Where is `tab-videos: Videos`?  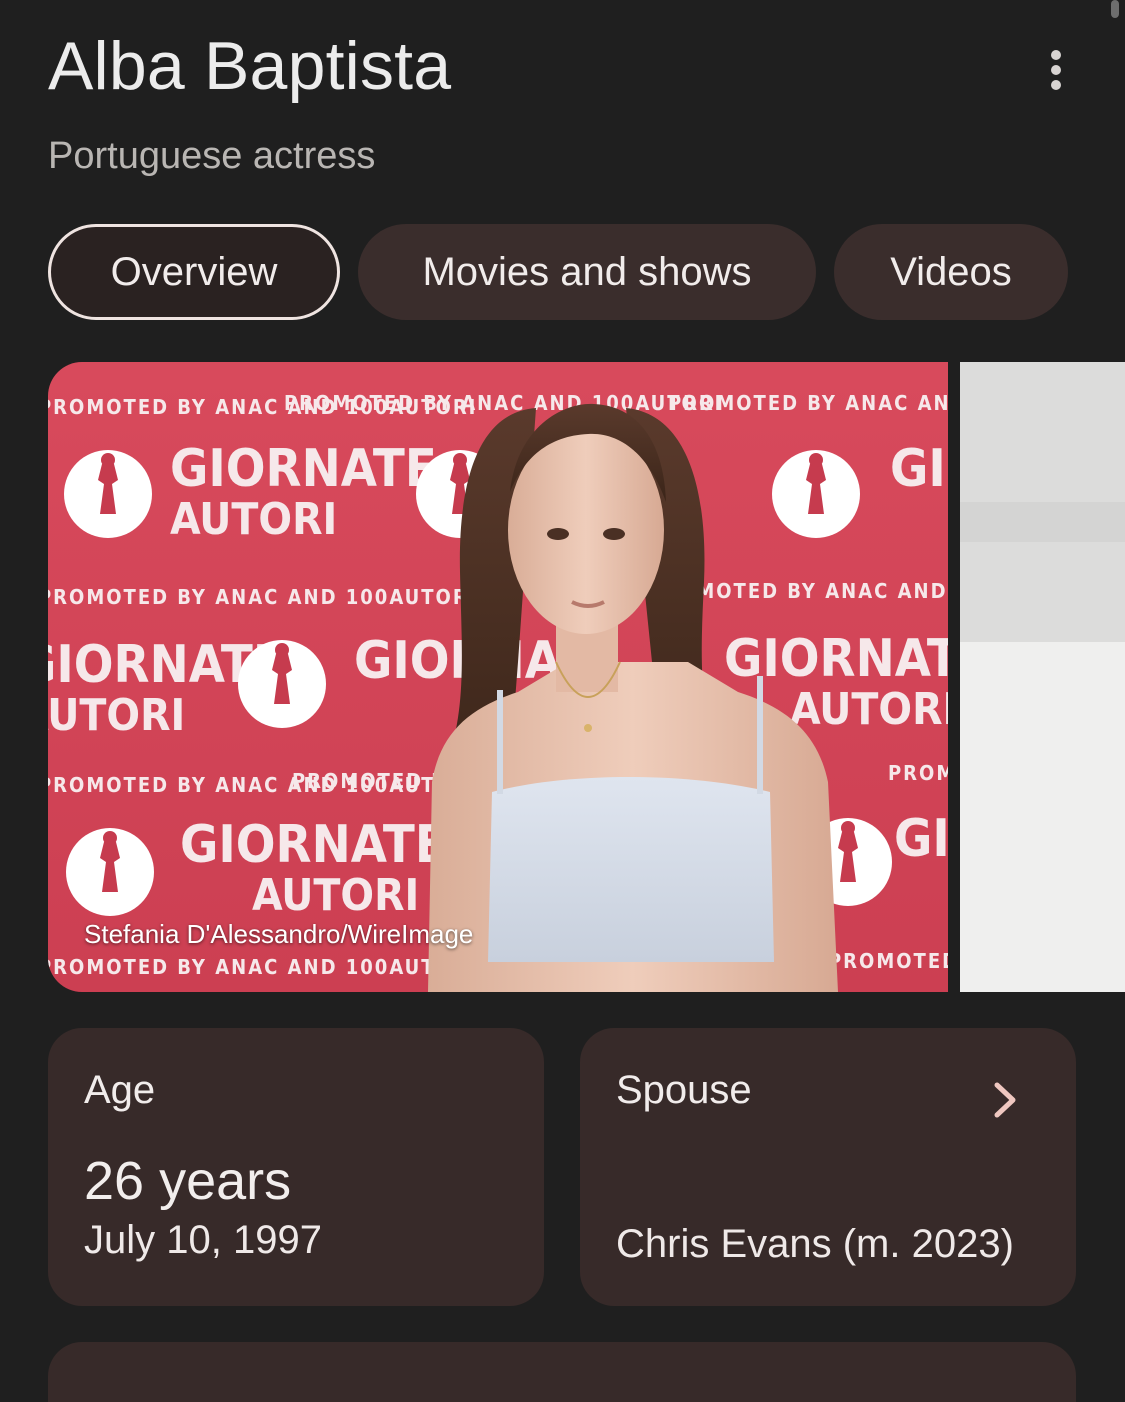 tab-videos: Videos is located at coordinates (951, 272).